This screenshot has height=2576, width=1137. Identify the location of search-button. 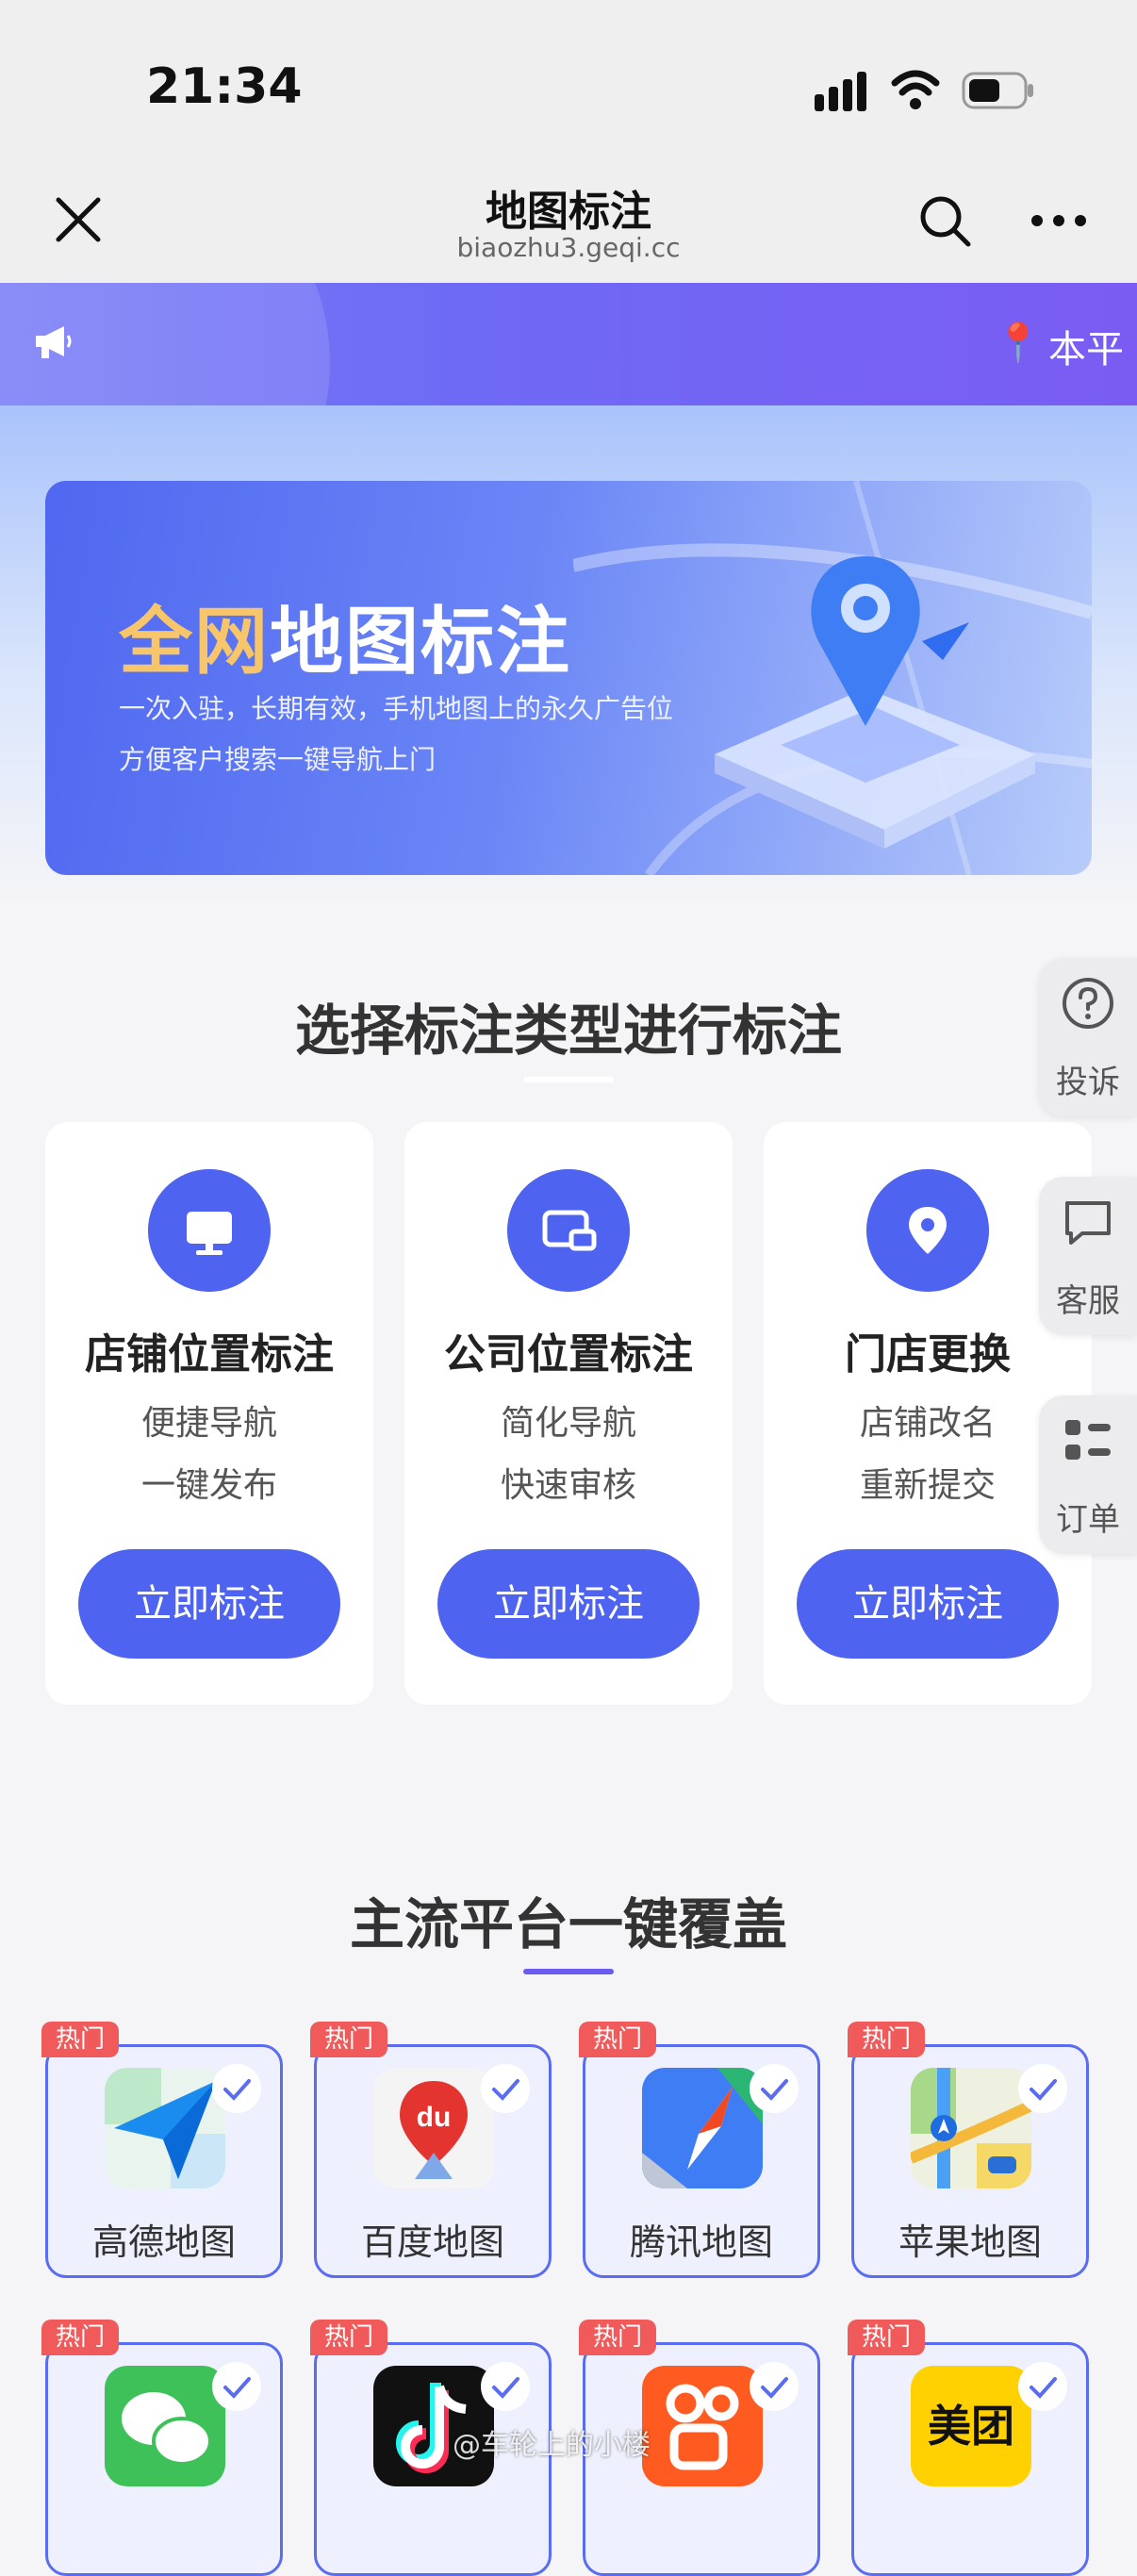
(944, 220).